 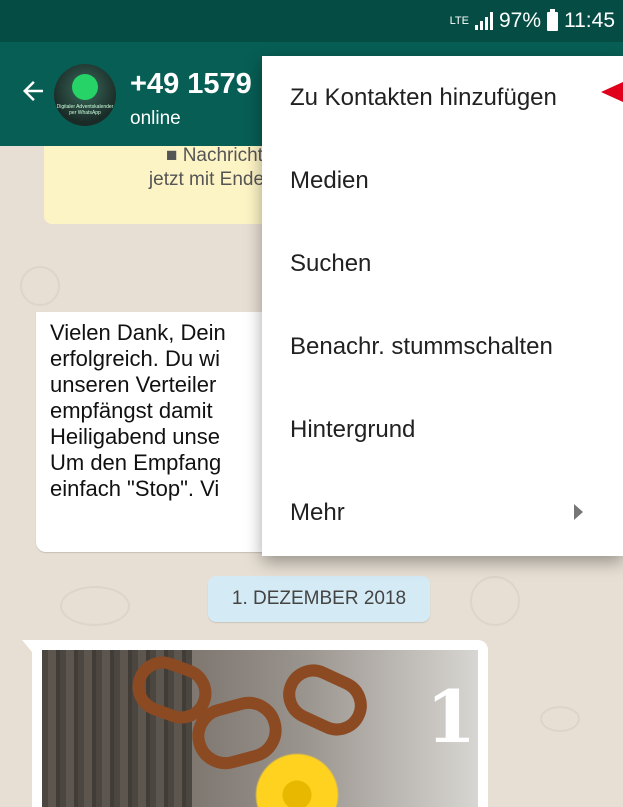 I want to click on yellow-flower, so click(x=297, y=778).